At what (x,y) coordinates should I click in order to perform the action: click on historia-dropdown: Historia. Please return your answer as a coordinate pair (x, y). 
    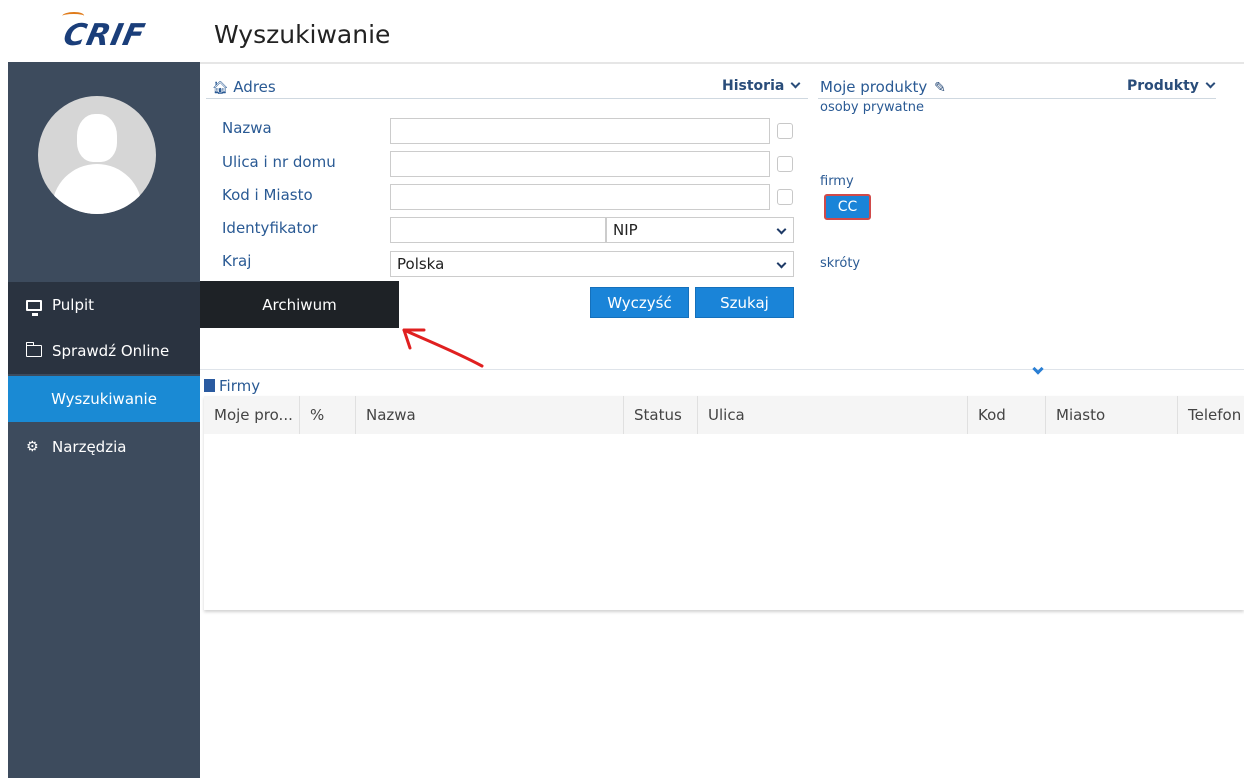
    Looking at the image, I should click on (761, 86).